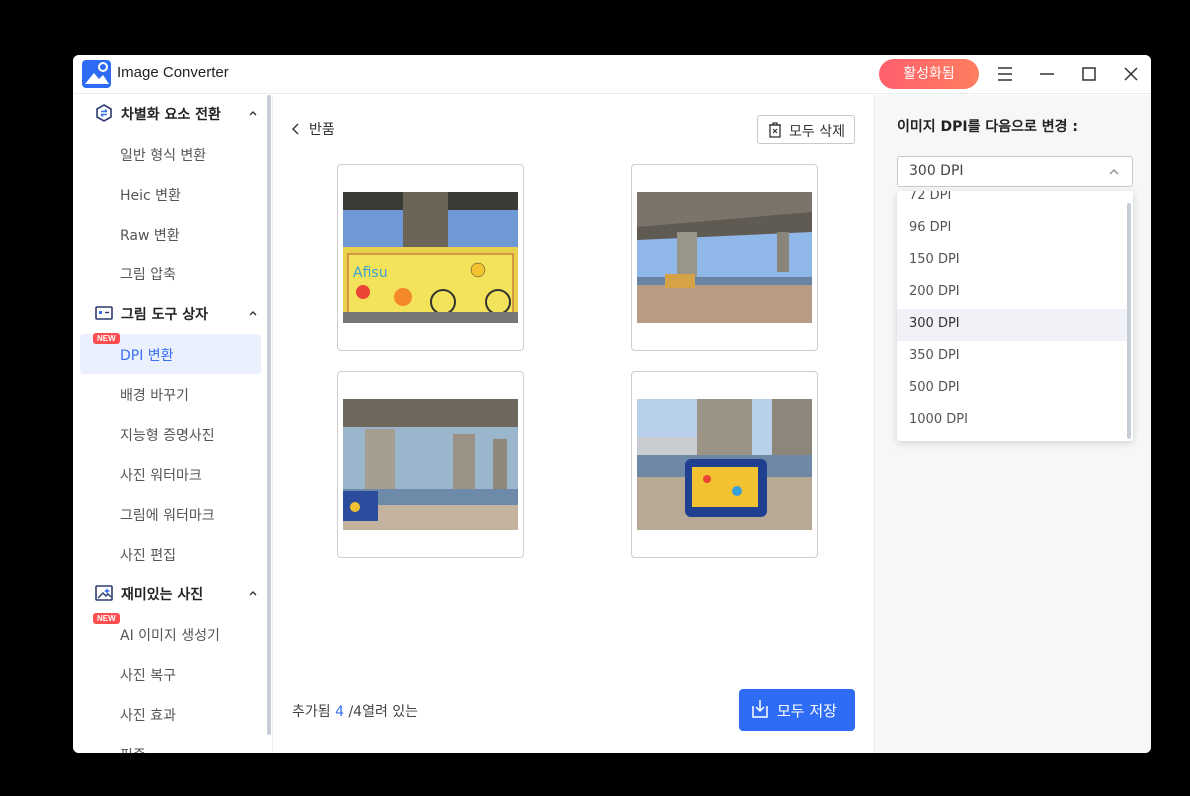 The image size is (1190, 796). Describe the element at coordinates (612, 74) in the screenshot. I see `title-bar: Image Converter 활성화됨` at that location.